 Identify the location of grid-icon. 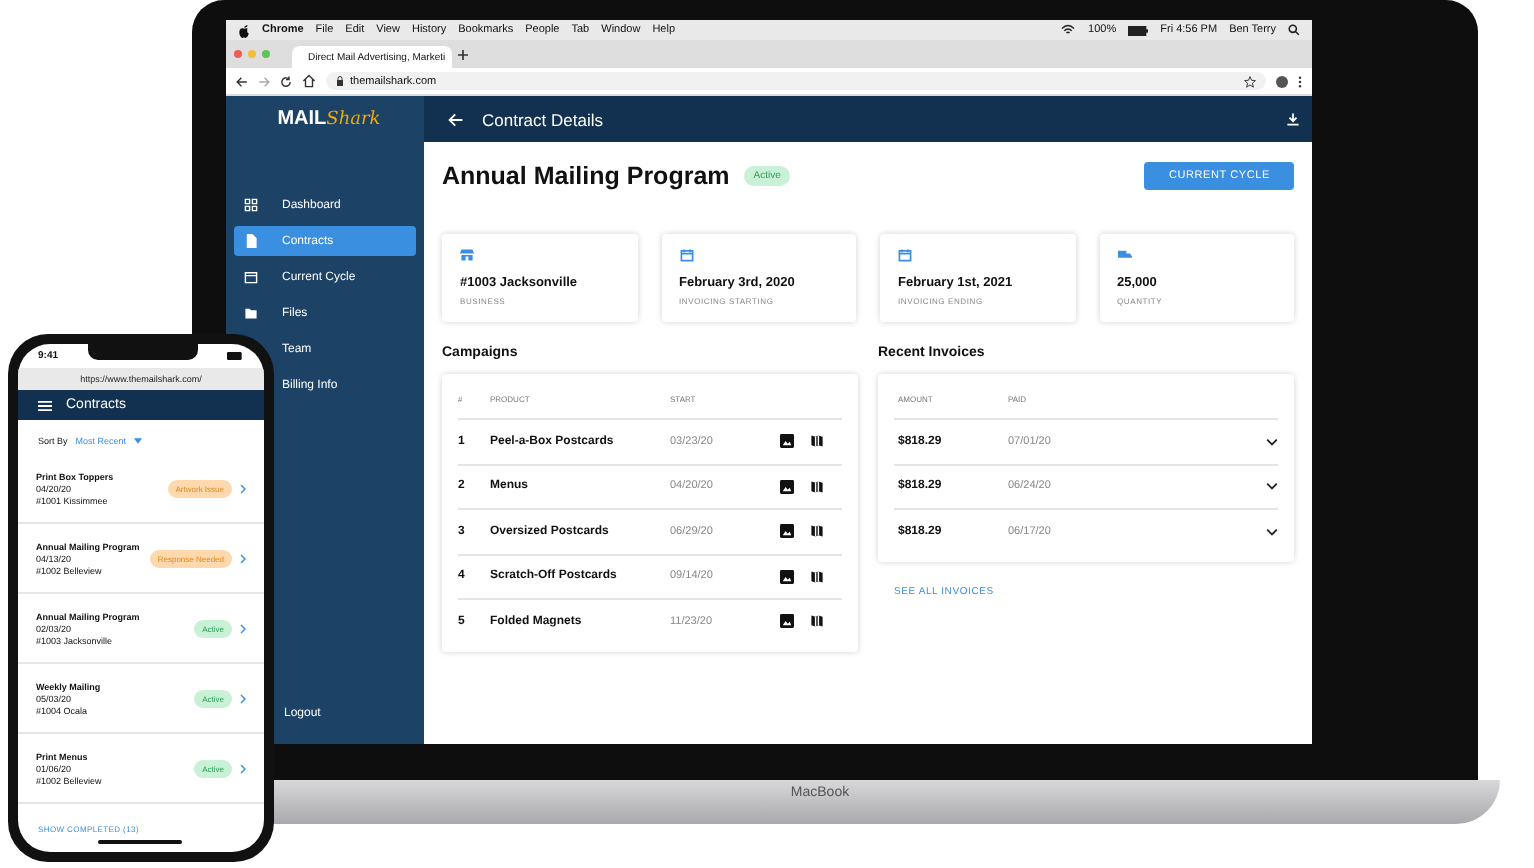
(251, 205).